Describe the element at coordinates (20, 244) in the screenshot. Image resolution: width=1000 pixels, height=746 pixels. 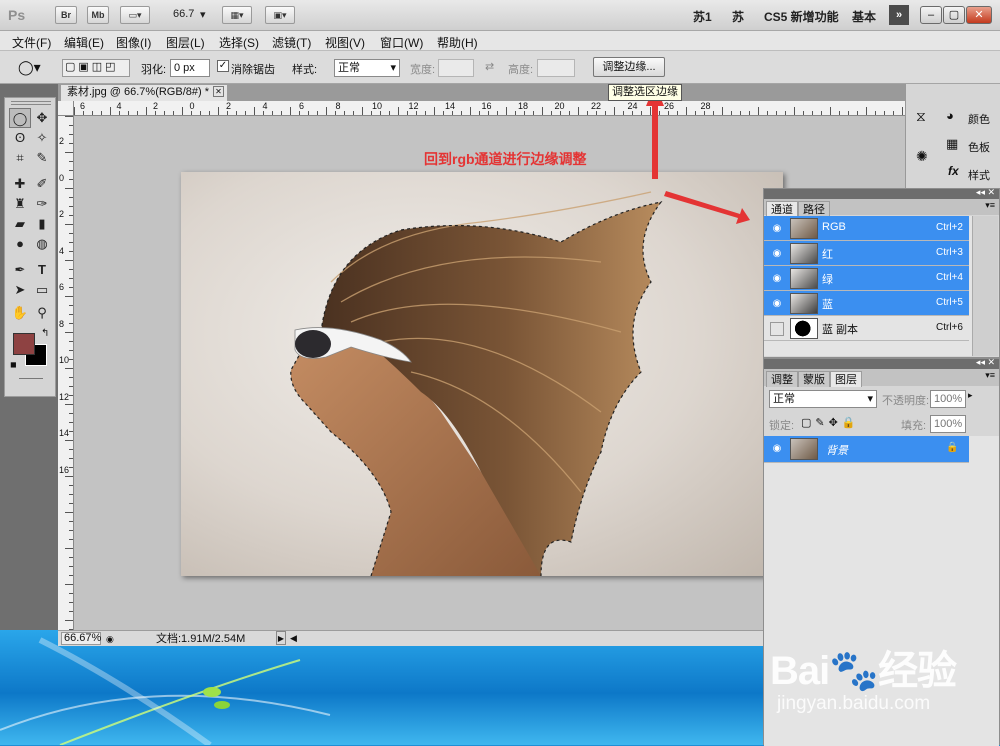
I see `blur-icon: ●` at that location.